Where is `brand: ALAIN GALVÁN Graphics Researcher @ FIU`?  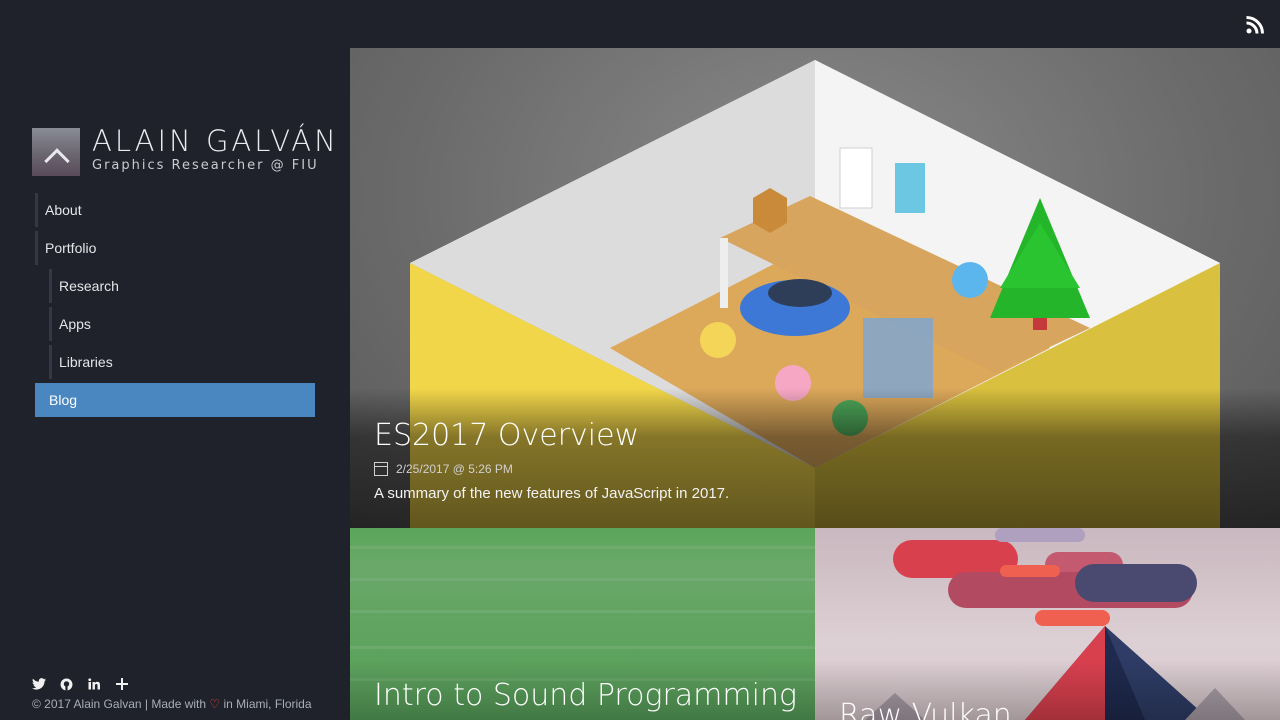
brand: ALAIN GALVÁN Graphics Researcher @ FIU is located at coordinates (185, 150).